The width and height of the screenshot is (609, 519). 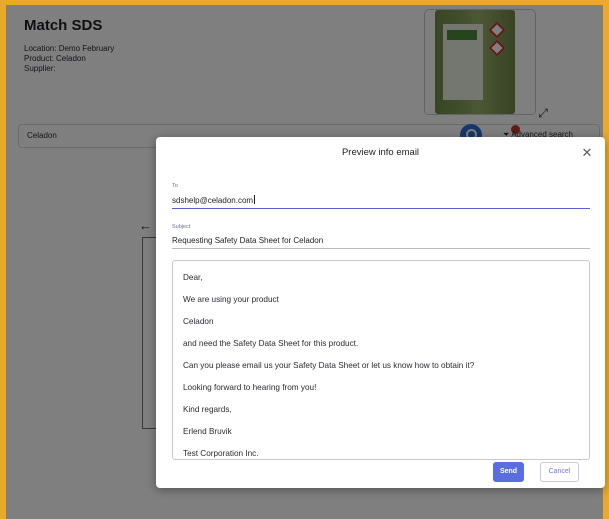 I want to click on subject-field-label: Subject, so click(x=181, y=227).